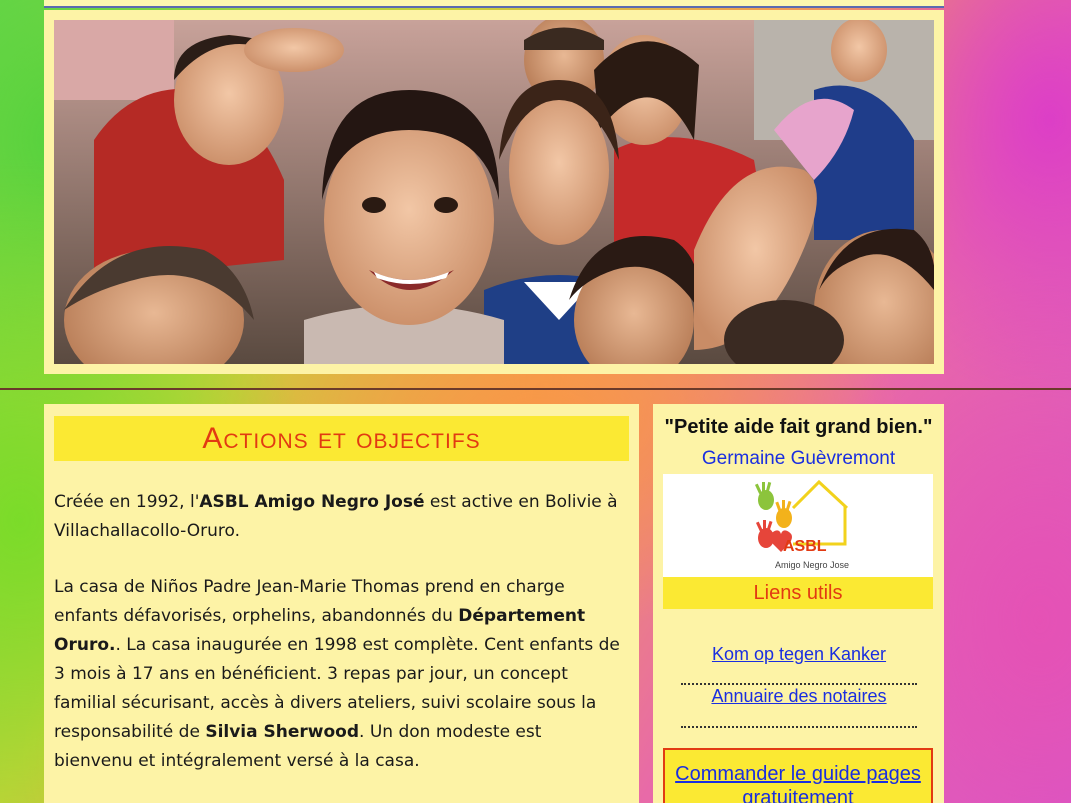  I want to click on person-name: Silvia Sherwood, so click(282, 732).